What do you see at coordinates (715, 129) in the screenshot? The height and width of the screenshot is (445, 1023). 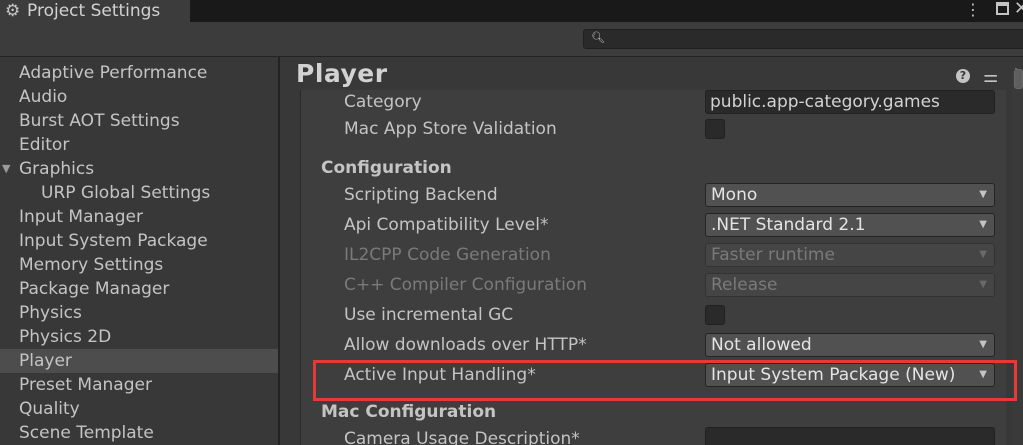 I see `mac-app-store-validation-checkbox` at bounding box center [715, 129].